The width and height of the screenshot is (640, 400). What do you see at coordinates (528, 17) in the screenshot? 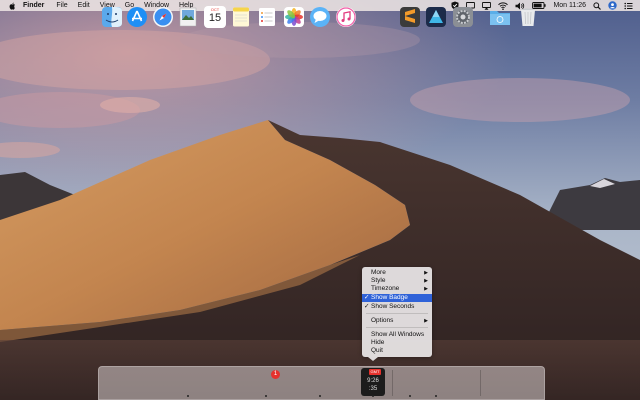
I see `trash-icon` at bounding box center [528, 17].